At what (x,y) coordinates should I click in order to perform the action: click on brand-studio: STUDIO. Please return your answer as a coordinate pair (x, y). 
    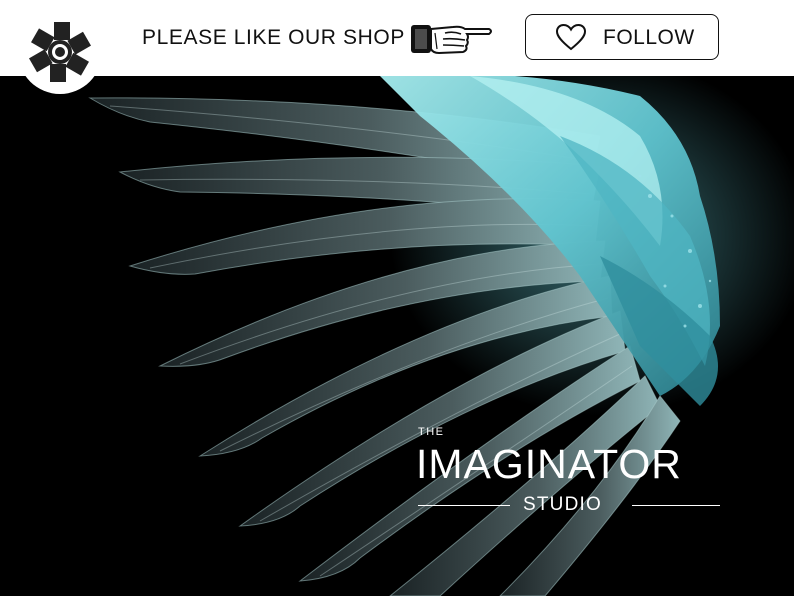
    Looking at the image, I should click on (562, 504).